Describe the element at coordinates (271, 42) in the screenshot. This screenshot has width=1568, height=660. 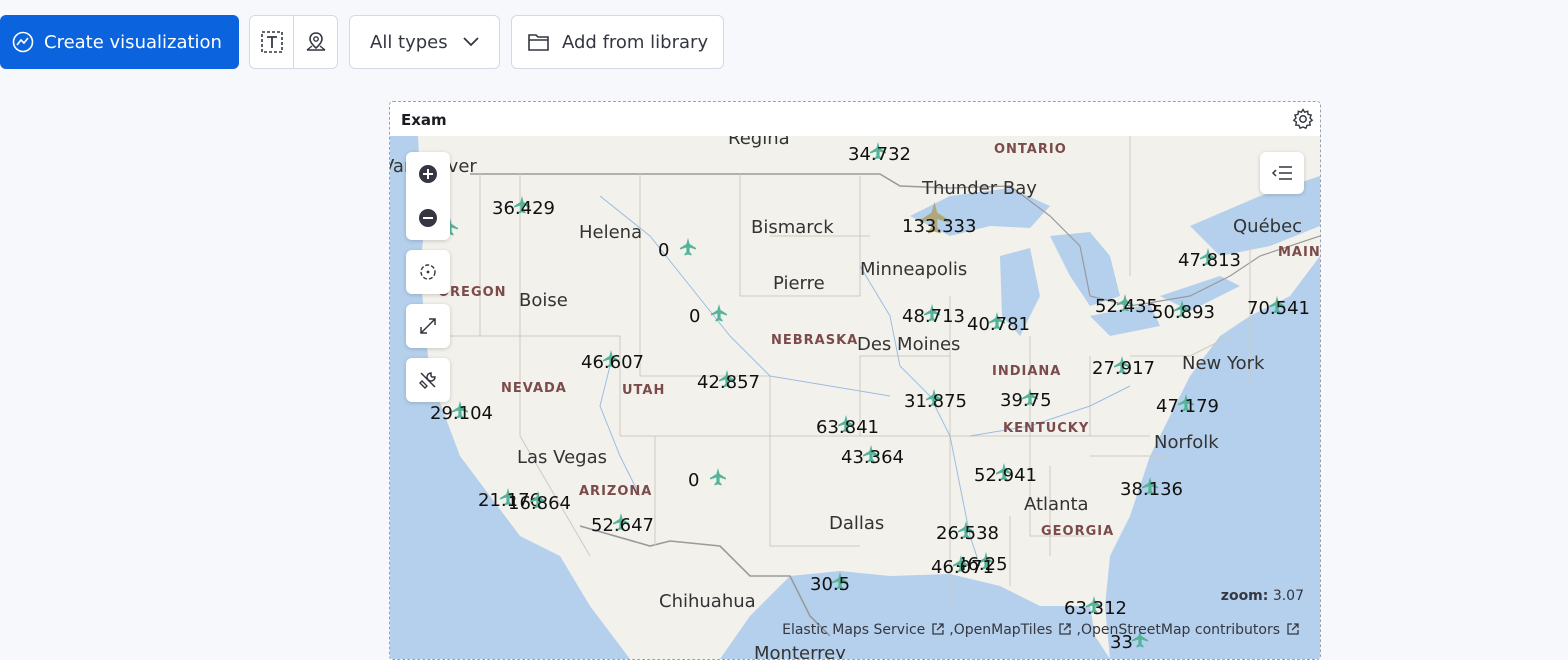
I see `text-icon` at that location.